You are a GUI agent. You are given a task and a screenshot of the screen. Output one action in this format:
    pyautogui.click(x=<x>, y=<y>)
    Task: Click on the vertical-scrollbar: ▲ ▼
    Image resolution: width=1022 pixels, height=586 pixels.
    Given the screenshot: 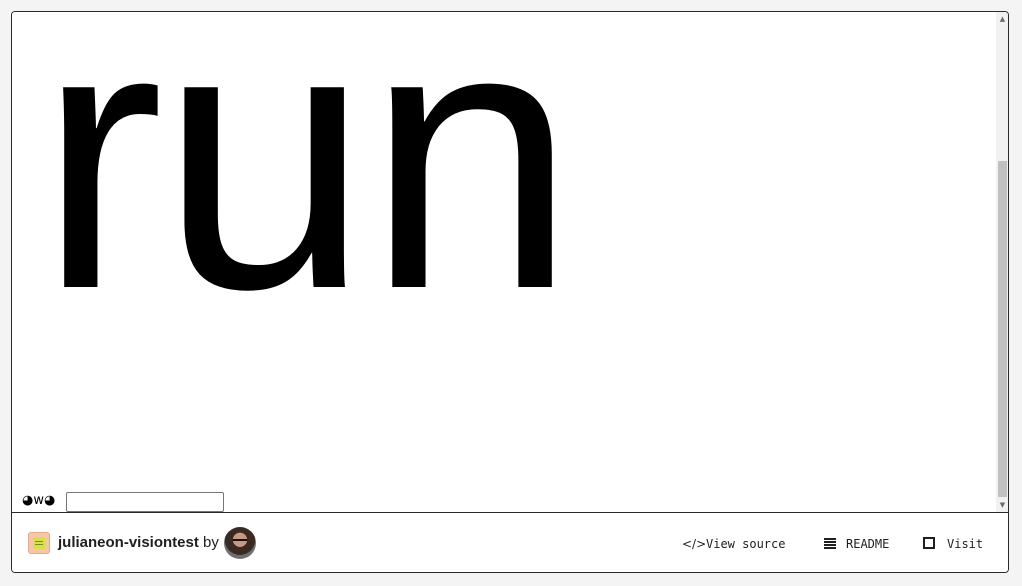 What is the action you would take?
    pyautogui.click(x=1002, y=262)
    